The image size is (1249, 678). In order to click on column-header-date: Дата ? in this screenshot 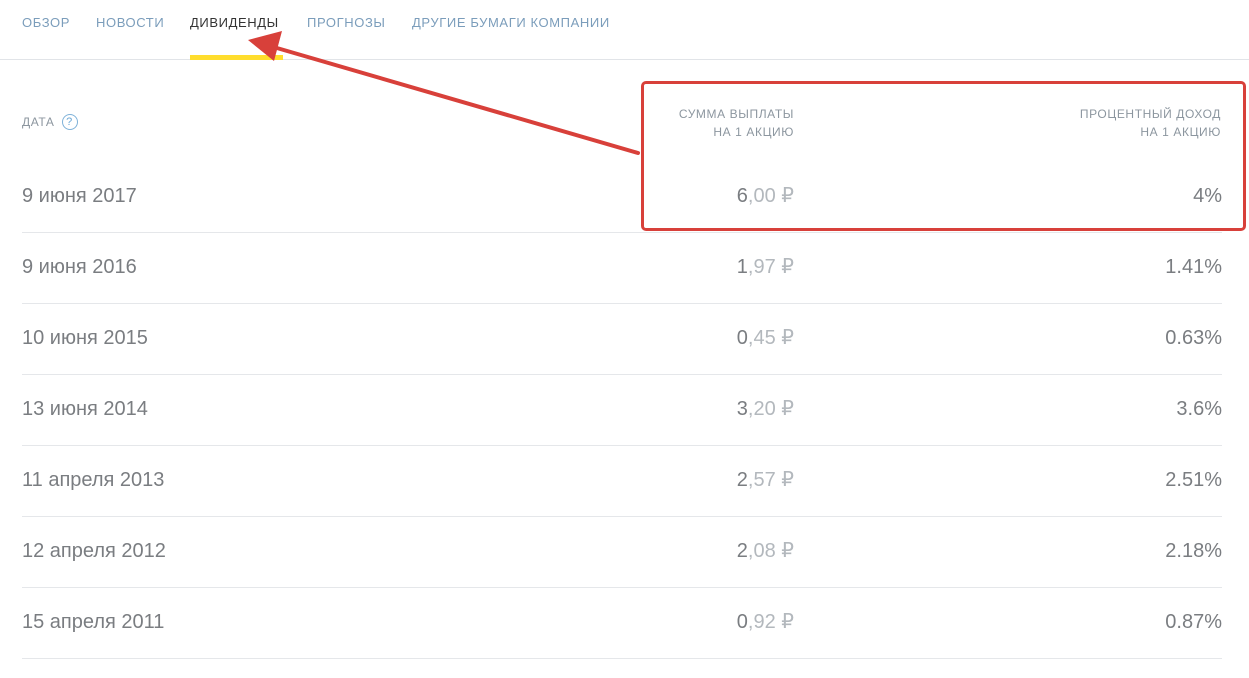, I will do `click(50, 122)`.